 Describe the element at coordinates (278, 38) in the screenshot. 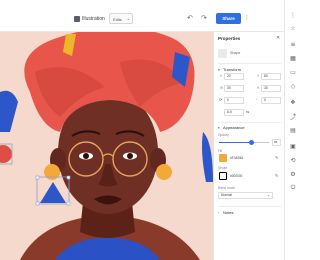

I see `close-icon: ✕` at that location.